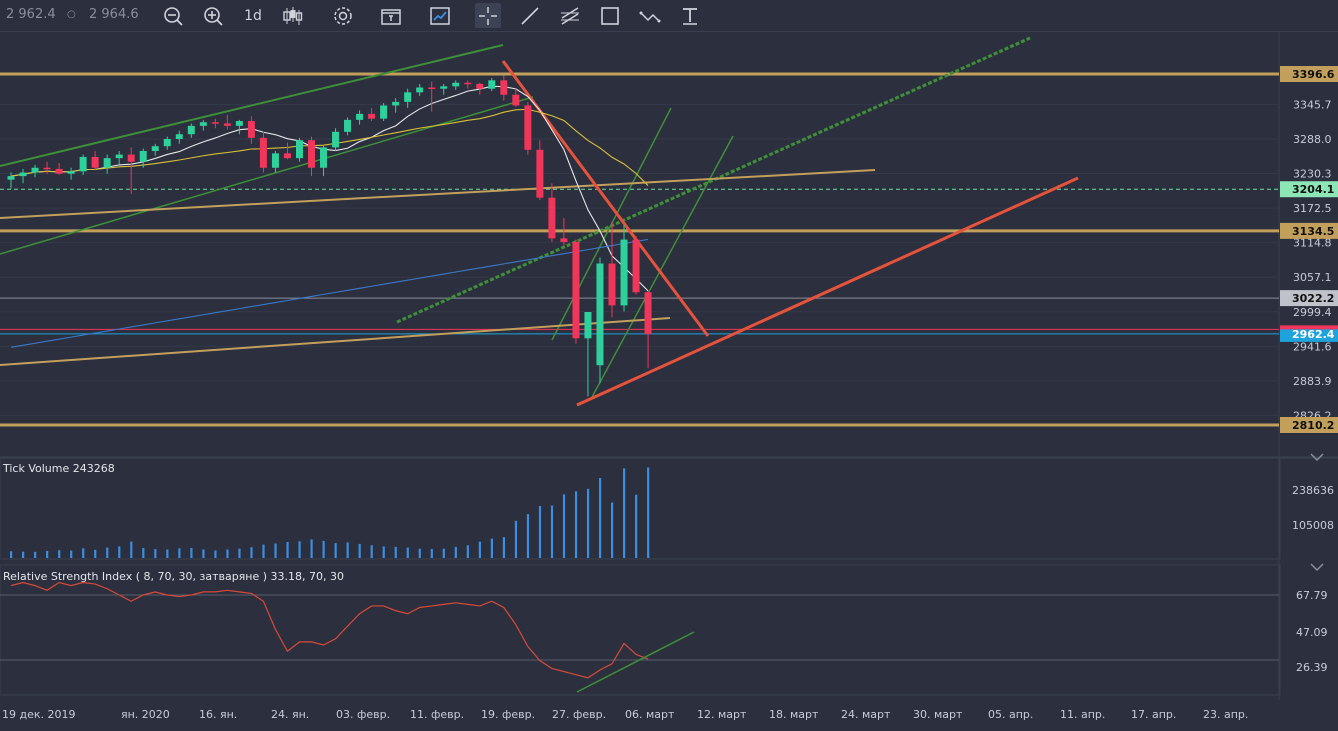  Describe the element at coordinates (508, 714) in the screenshot. I see `time-axis-label: 19. февр.` at that location.